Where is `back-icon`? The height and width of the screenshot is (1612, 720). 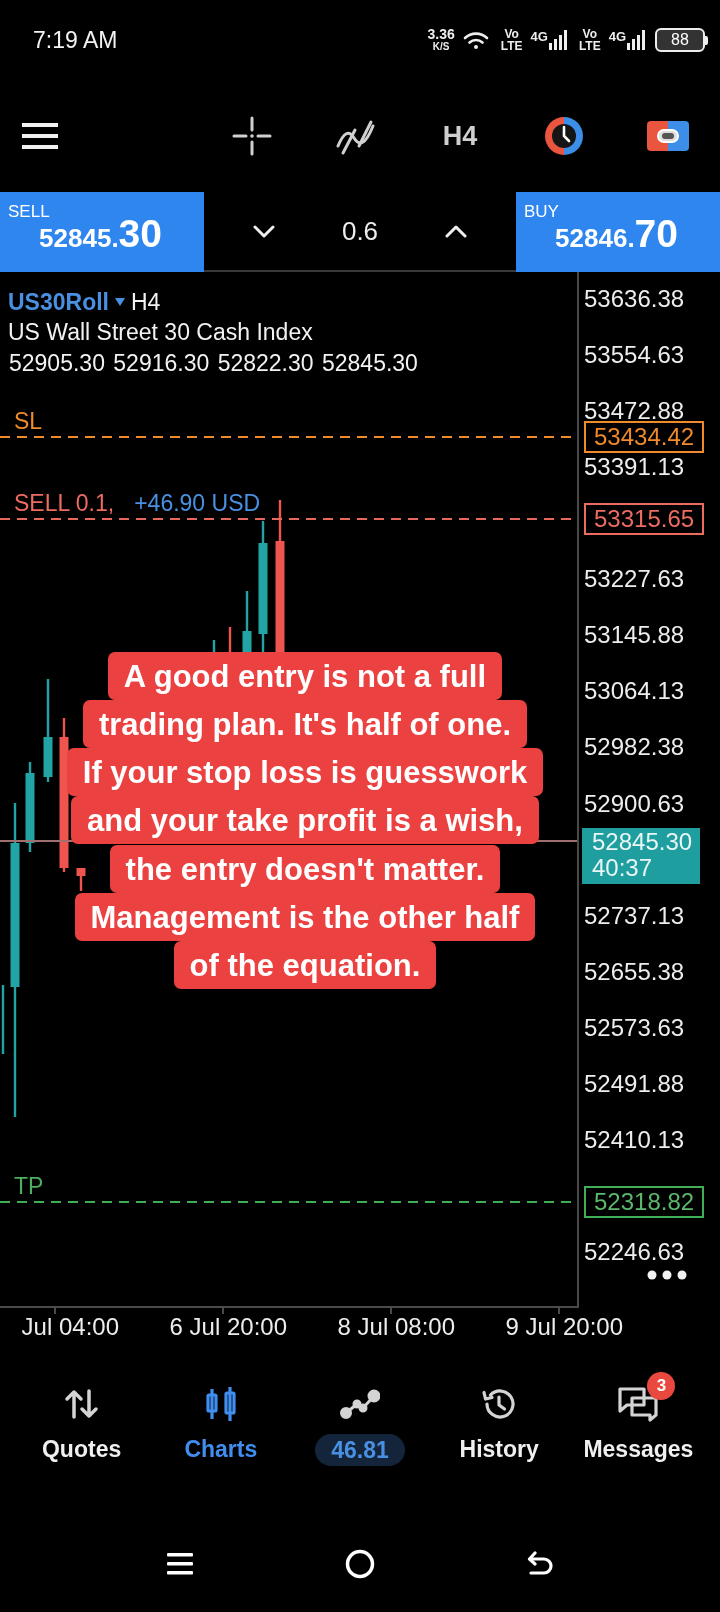 back-icon is located at coordinates (540, 1564).